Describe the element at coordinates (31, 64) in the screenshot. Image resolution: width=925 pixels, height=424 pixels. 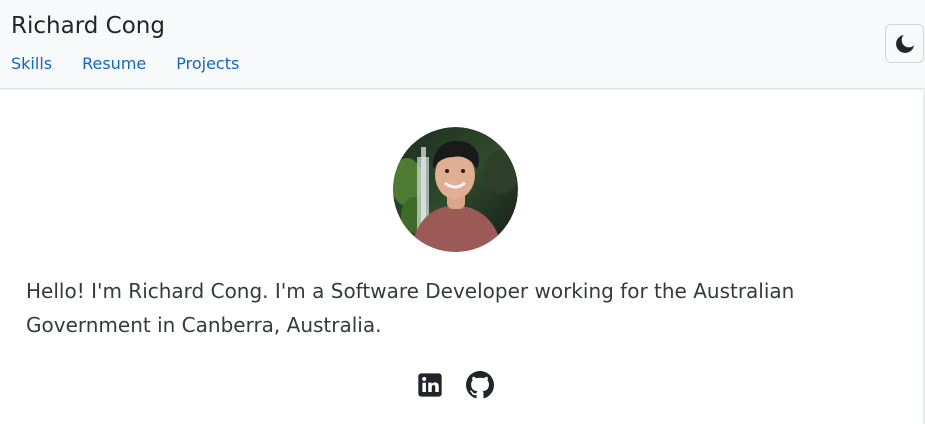
I see `nav-link-skills: Skills` at that location.